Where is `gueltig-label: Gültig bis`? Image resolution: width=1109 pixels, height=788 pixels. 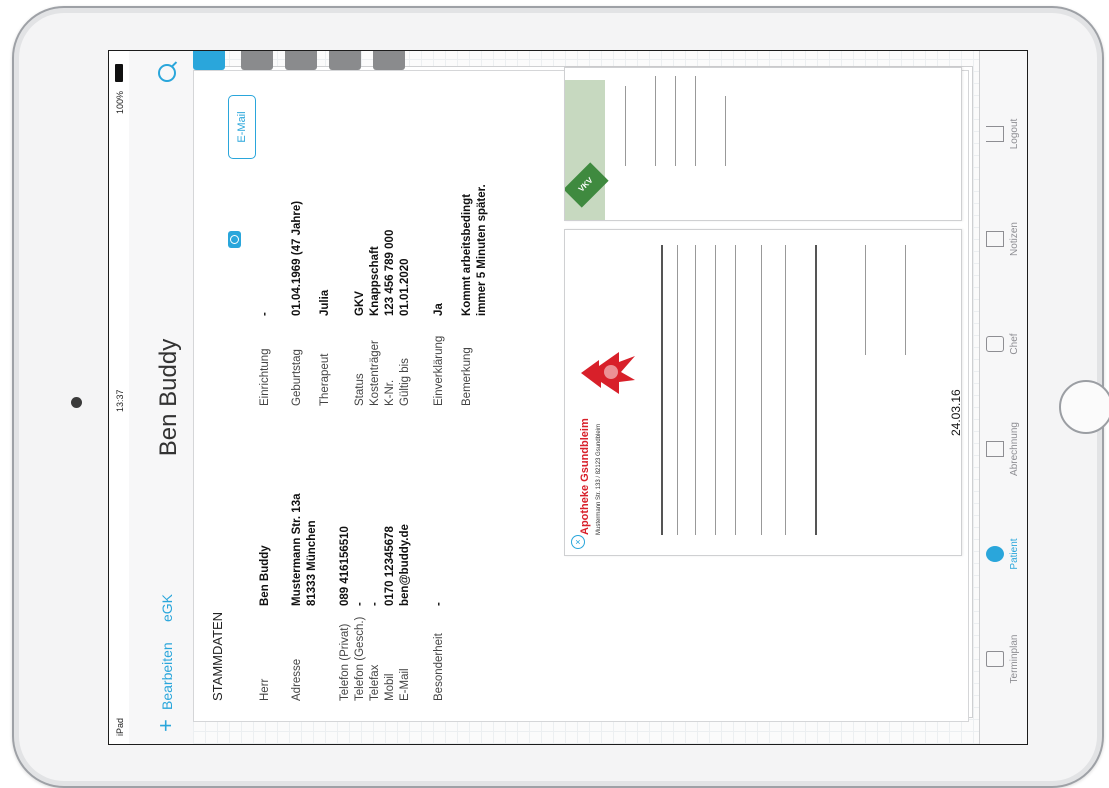 gueltig-label: Gültig bis is located at coordinates (405, 382).